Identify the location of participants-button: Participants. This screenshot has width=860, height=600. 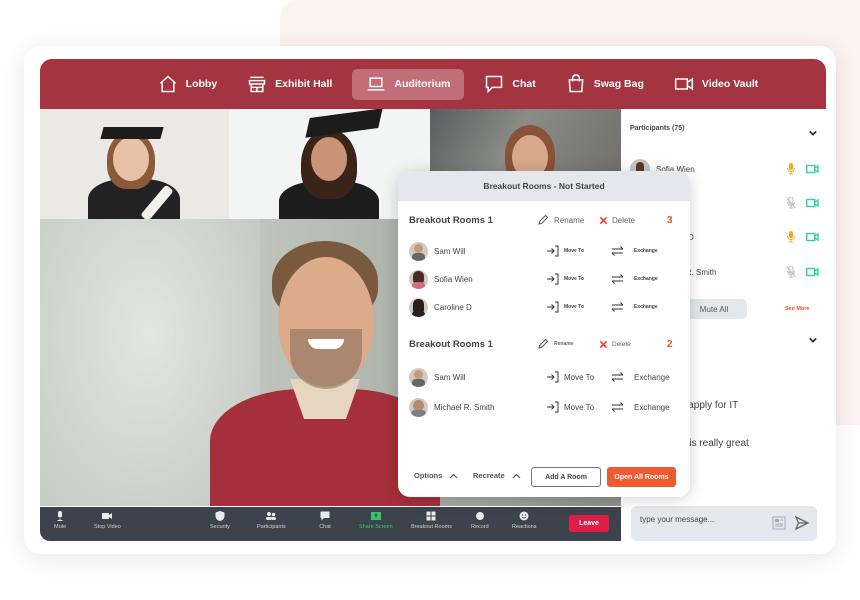
(271, 520).